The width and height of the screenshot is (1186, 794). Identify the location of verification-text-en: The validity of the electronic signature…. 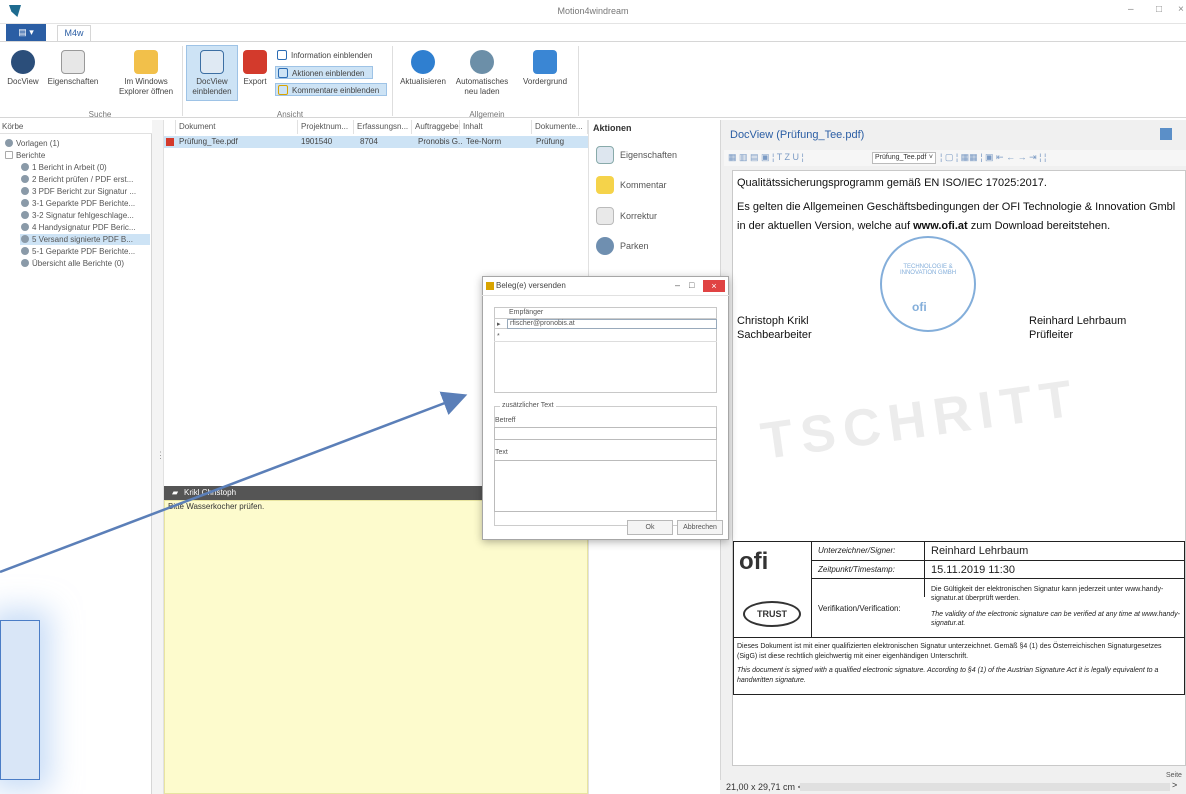
(1056, 619).